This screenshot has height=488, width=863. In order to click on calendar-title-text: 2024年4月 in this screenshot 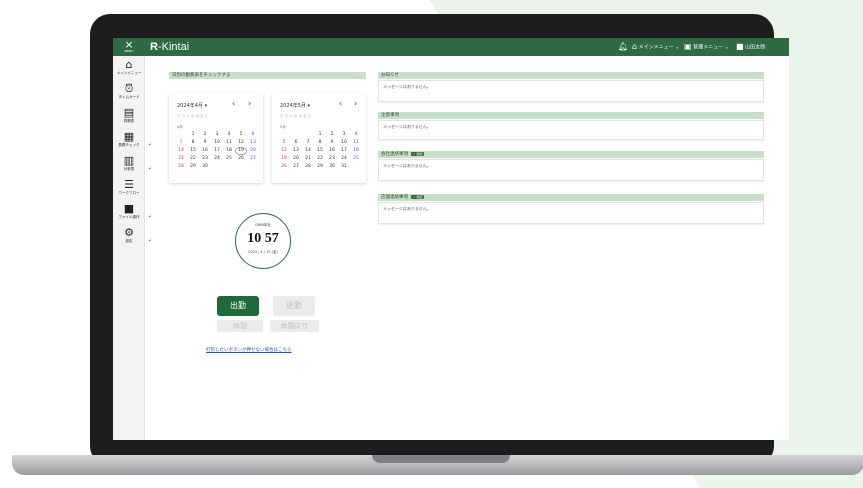, I will do `click(190, 106)`.